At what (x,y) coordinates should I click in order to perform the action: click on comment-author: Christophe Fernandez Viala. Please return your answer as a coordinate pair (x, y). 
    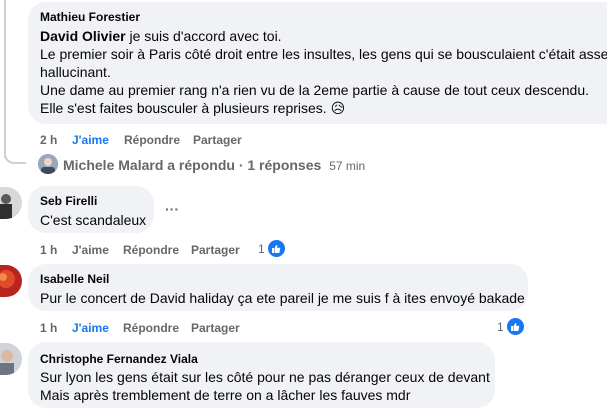
    Looking at the image, I should click on (119, 359).